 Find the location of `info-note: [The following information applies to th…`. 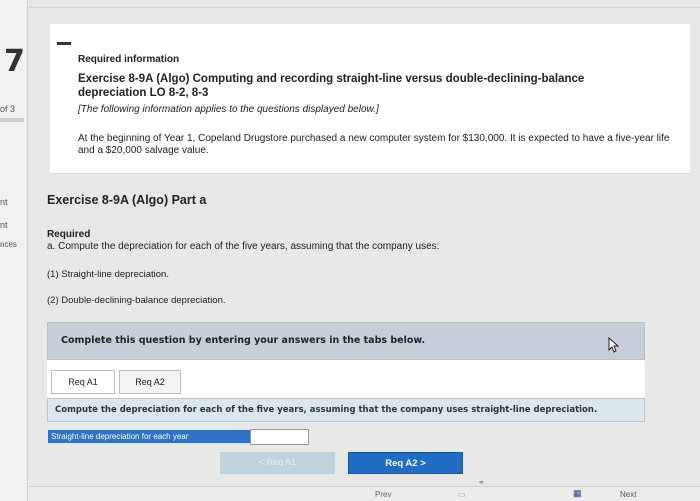

info-note: [The following information applies to th… is located at coordinates (228, 109).